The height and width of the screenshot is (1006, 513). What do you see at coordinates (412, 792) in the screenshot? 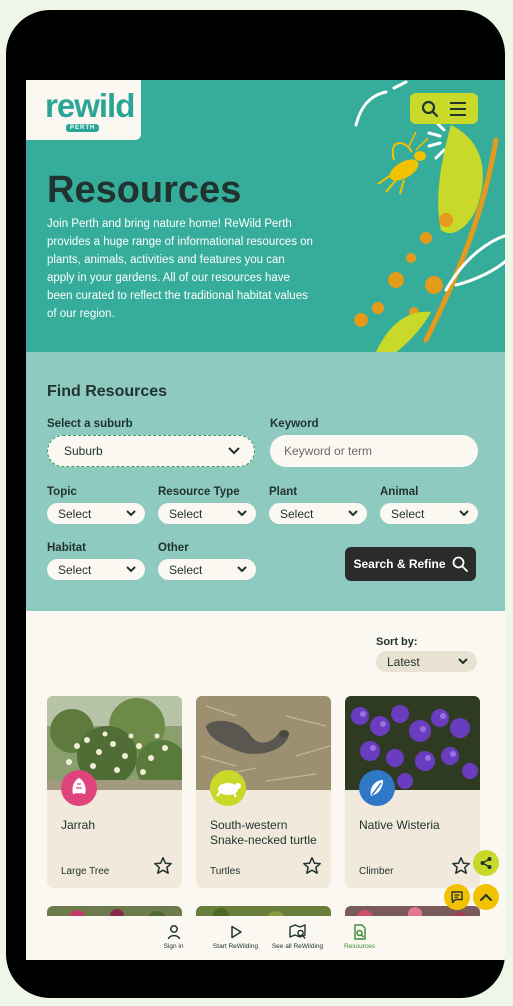
I see `resource-card-wisteria: Native Wisteria Climber` at bounding box center [412, 792].